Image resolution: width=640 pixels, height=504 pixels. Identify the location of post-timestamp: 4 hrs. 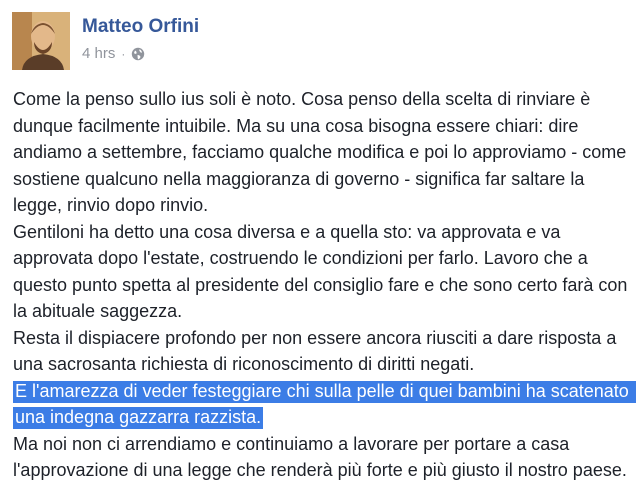
(98, 53).